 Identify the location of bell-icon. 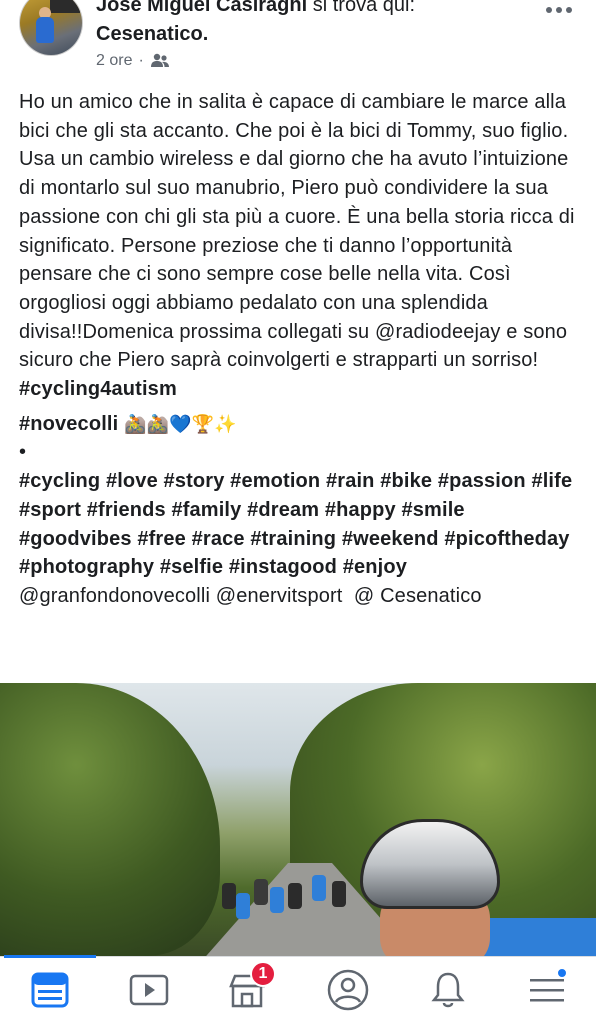
(448, 990).